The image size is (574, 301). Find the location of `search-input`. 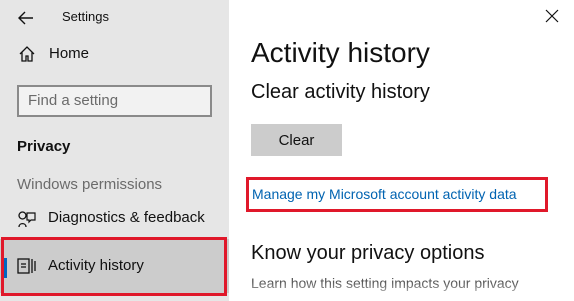

search-input is located at coordinates (113, 100).